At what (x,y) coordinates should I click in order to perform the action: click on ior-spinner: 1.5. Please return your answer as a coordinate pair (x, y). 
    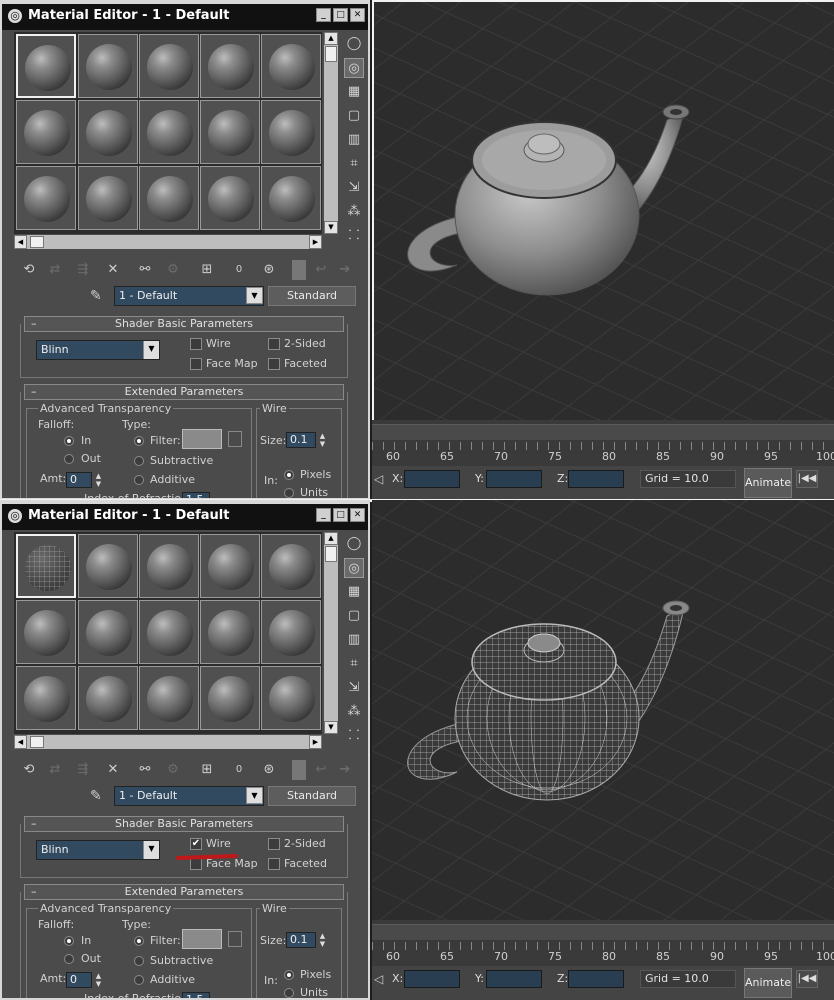
    Looking at the image, I should click on (196, 995).